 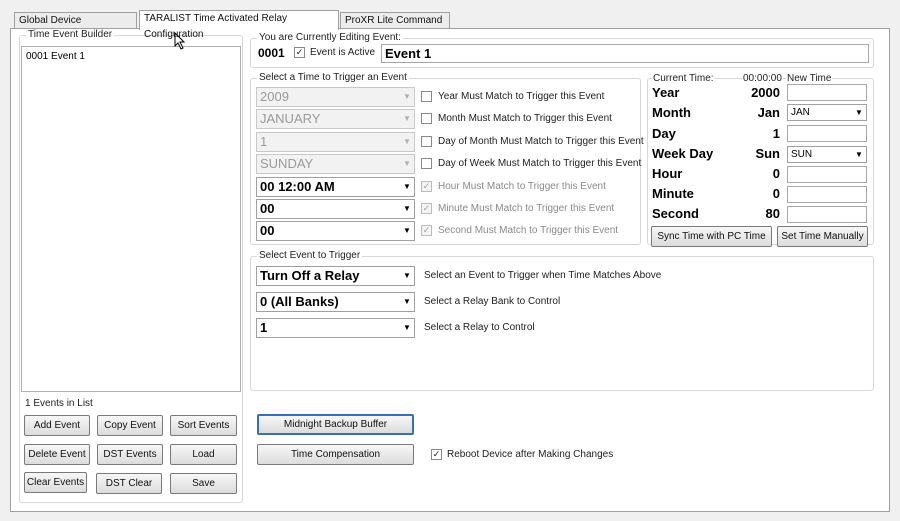 What do you see at coordinates (395, 27) in the screenshot?
I see `tab-proxr-lite-command-set: ProXR Lite Command Set` at bounding box center [395, 27].